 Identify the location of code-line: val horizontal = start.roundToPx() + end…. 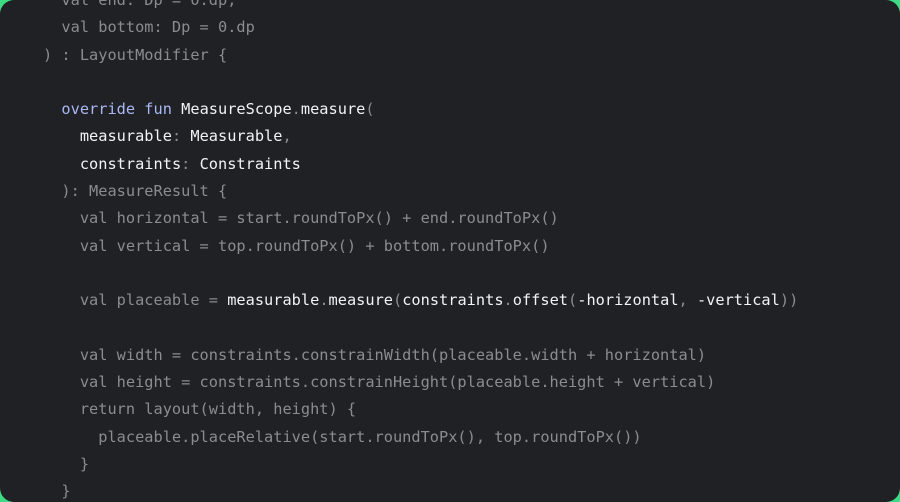
(420, 218).